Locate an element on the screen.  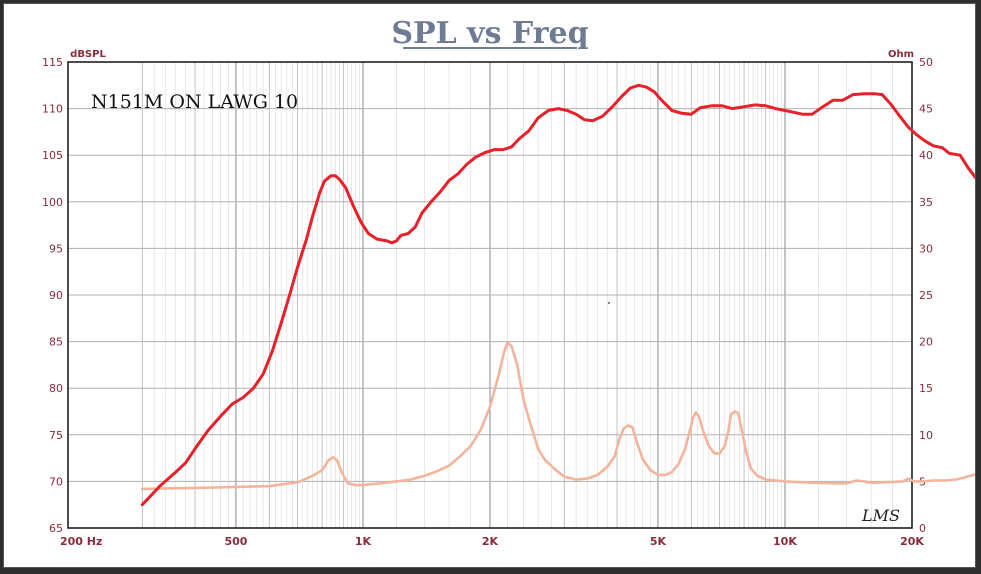
y-right-tick-label: 45 is located at coordinates (926, 109).